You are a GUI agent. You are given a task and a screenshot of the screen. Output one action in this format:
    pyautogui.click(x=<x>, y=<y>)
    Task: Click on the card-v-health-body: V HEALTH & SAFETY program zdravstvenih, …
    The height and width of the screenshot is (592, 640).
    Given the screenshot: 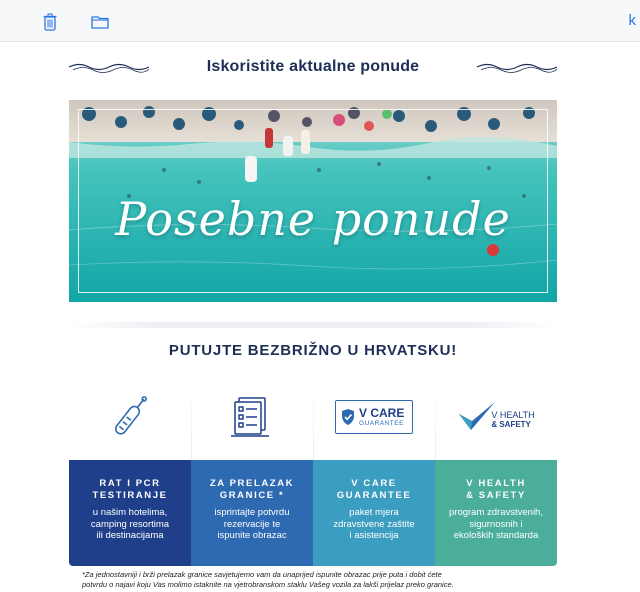 What is the action you would take?
    pyautogui.click(x=496, y=513)
    